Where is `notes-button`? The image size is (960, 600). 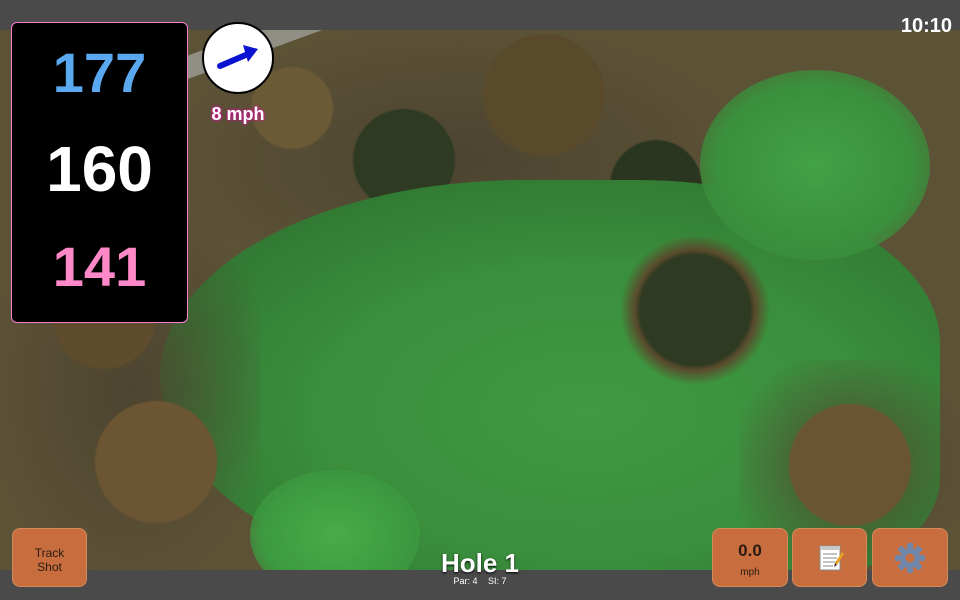 notes-button is located at coordinates (829, 557).